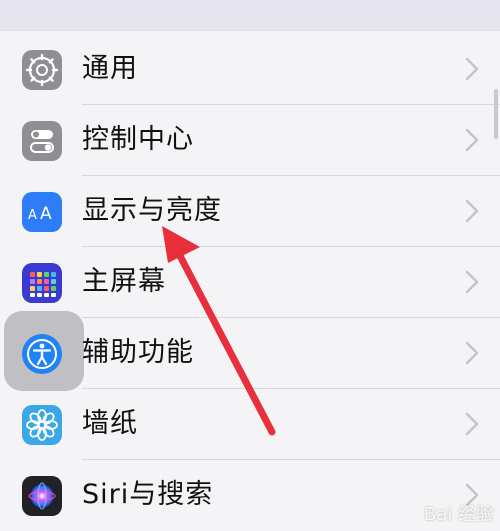 This screenshot has height=531, width=500. I want to click on settings-row-home-screen: 主屏幕, so click(250, 282).